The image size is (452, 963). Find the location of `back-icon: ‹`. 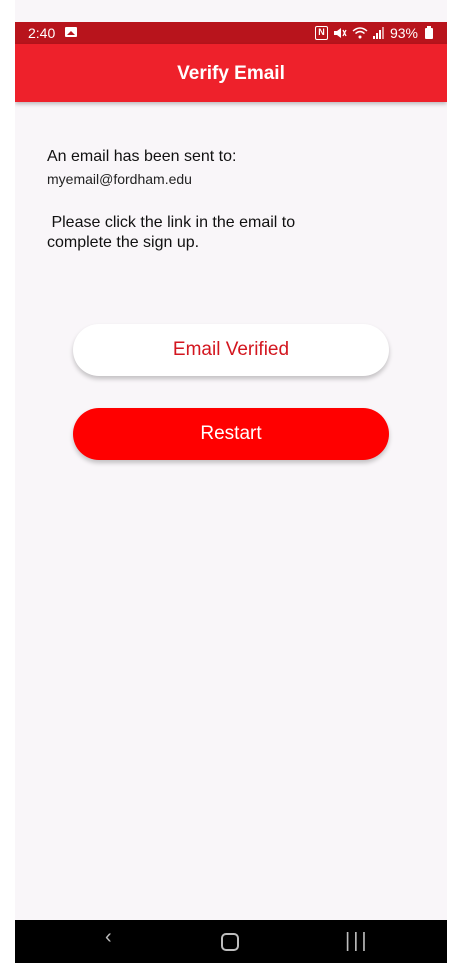

back-icon: ‹ is located at coordinates (108, 937).